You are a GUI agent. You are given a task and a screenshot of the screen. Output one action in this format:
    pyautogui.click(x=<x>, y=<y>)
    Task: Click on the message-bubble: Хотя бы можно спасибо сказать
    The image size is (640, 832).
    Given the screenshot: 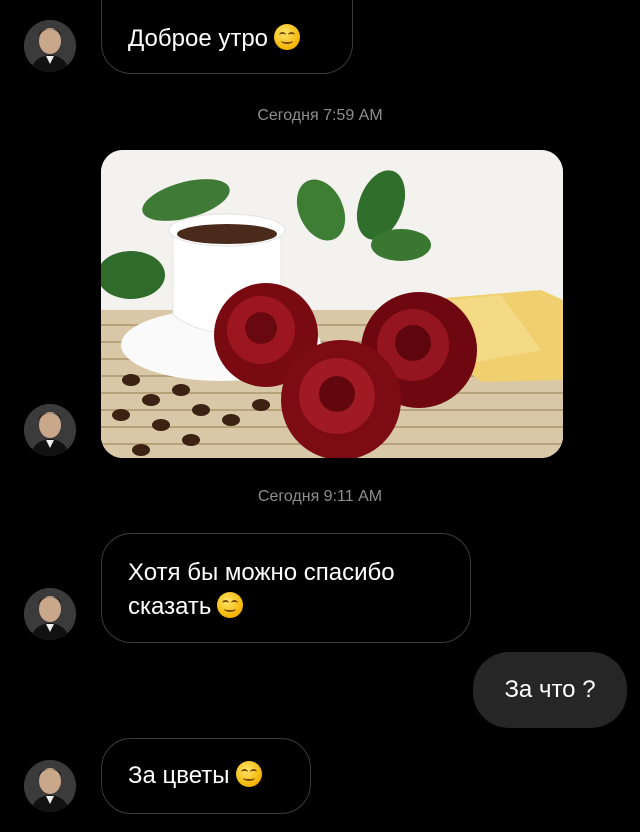 What is the action you would take?
    pyautogui.click(x=286, y=588)
    